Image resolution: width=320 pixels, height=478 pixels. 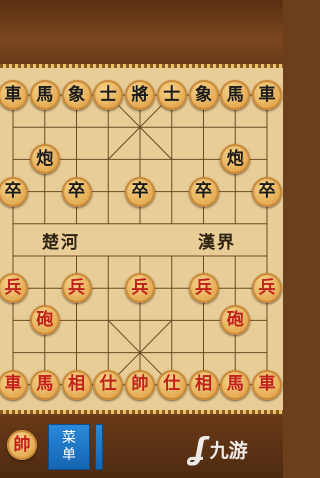 I want to click on piece-red-18: 兵, so click(x=140, y=288).